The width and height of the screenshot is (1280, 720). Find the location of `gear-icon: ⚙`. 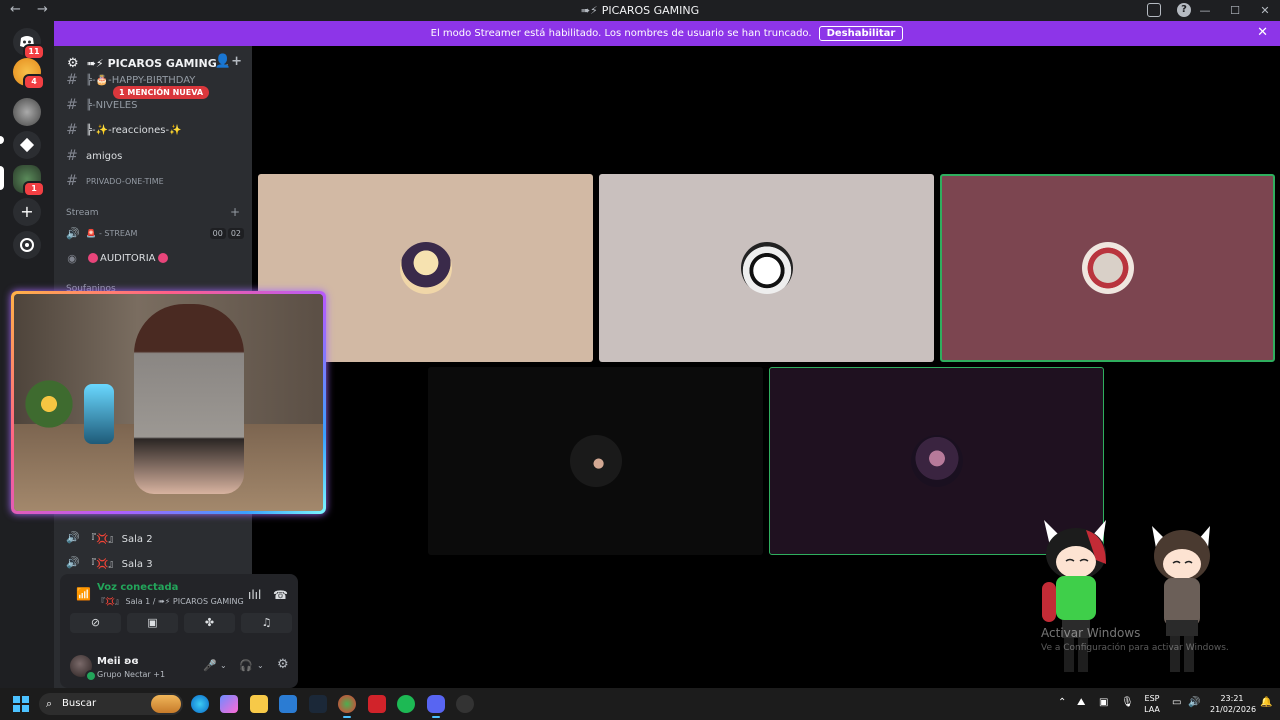

gear-icon: ⚙ is located at coordinates (73, 63).